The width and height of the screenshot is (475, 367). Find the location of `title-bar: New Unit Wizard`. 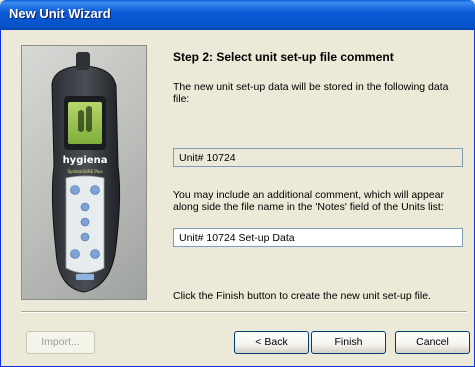

title-bar: New Unit Wizard is located at coordinates (237, 15).